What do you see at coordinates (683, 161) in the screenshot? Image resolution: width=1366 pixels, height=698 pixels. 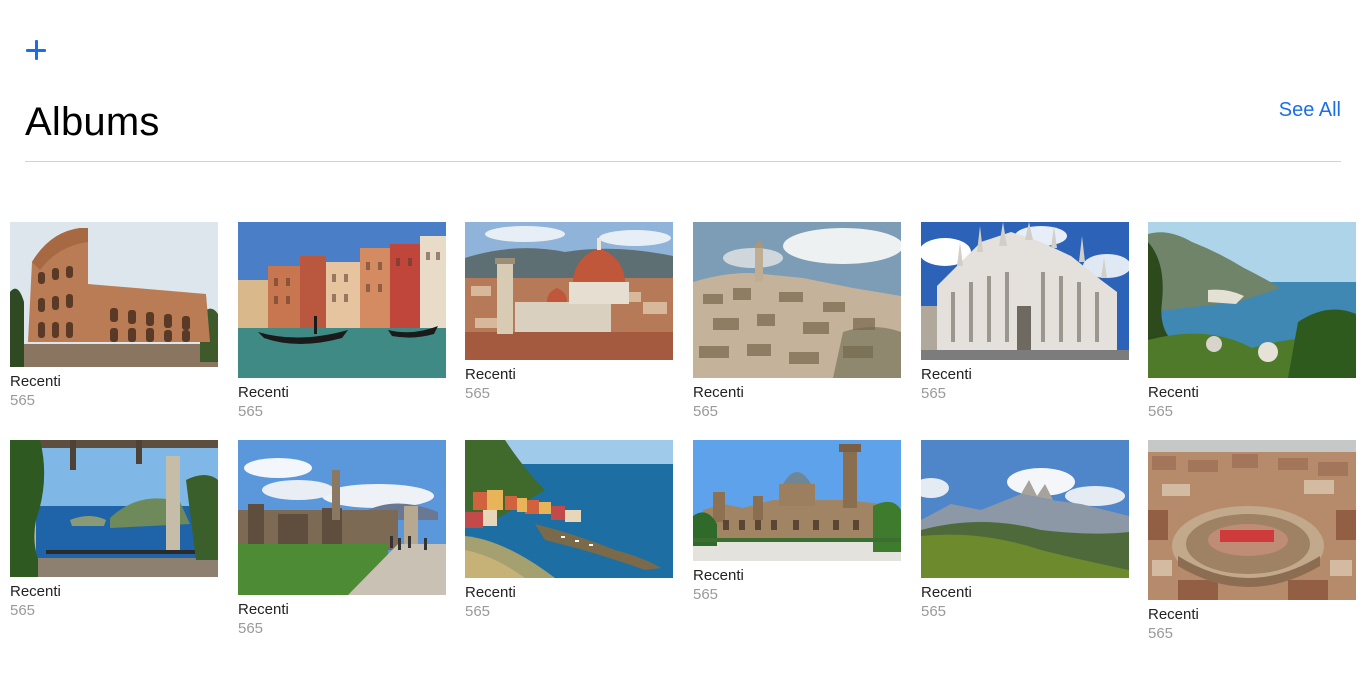 I see `header-divider` at bounding box center [683, 161].